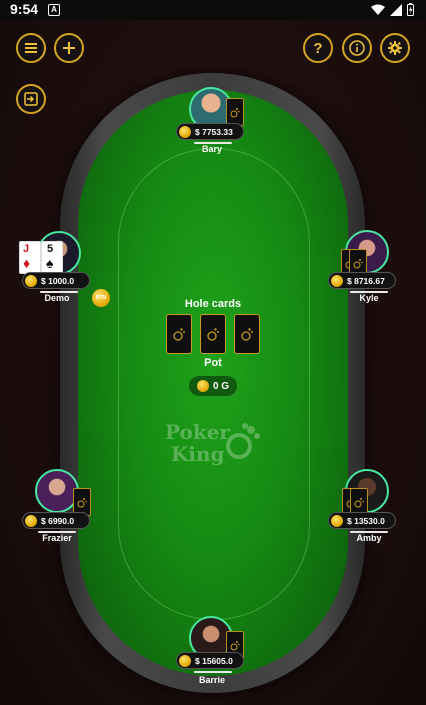 The height and width of the screenshot is (705, 426). I want to click on info-button, so click(357, 48).